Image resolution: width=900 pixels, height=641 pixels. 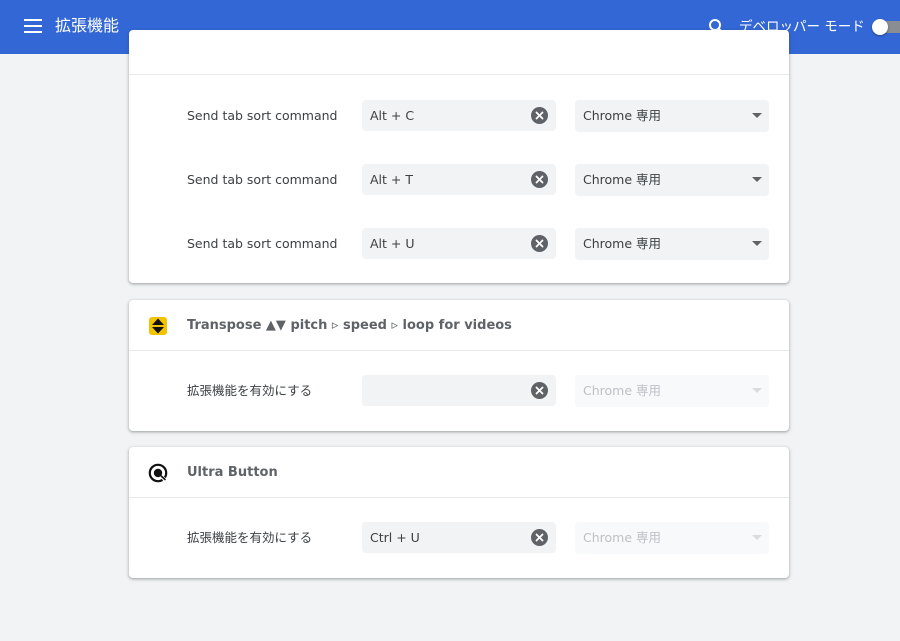 I want to click on extension-card-header: Ultra Button, so click(x=459, y=472).